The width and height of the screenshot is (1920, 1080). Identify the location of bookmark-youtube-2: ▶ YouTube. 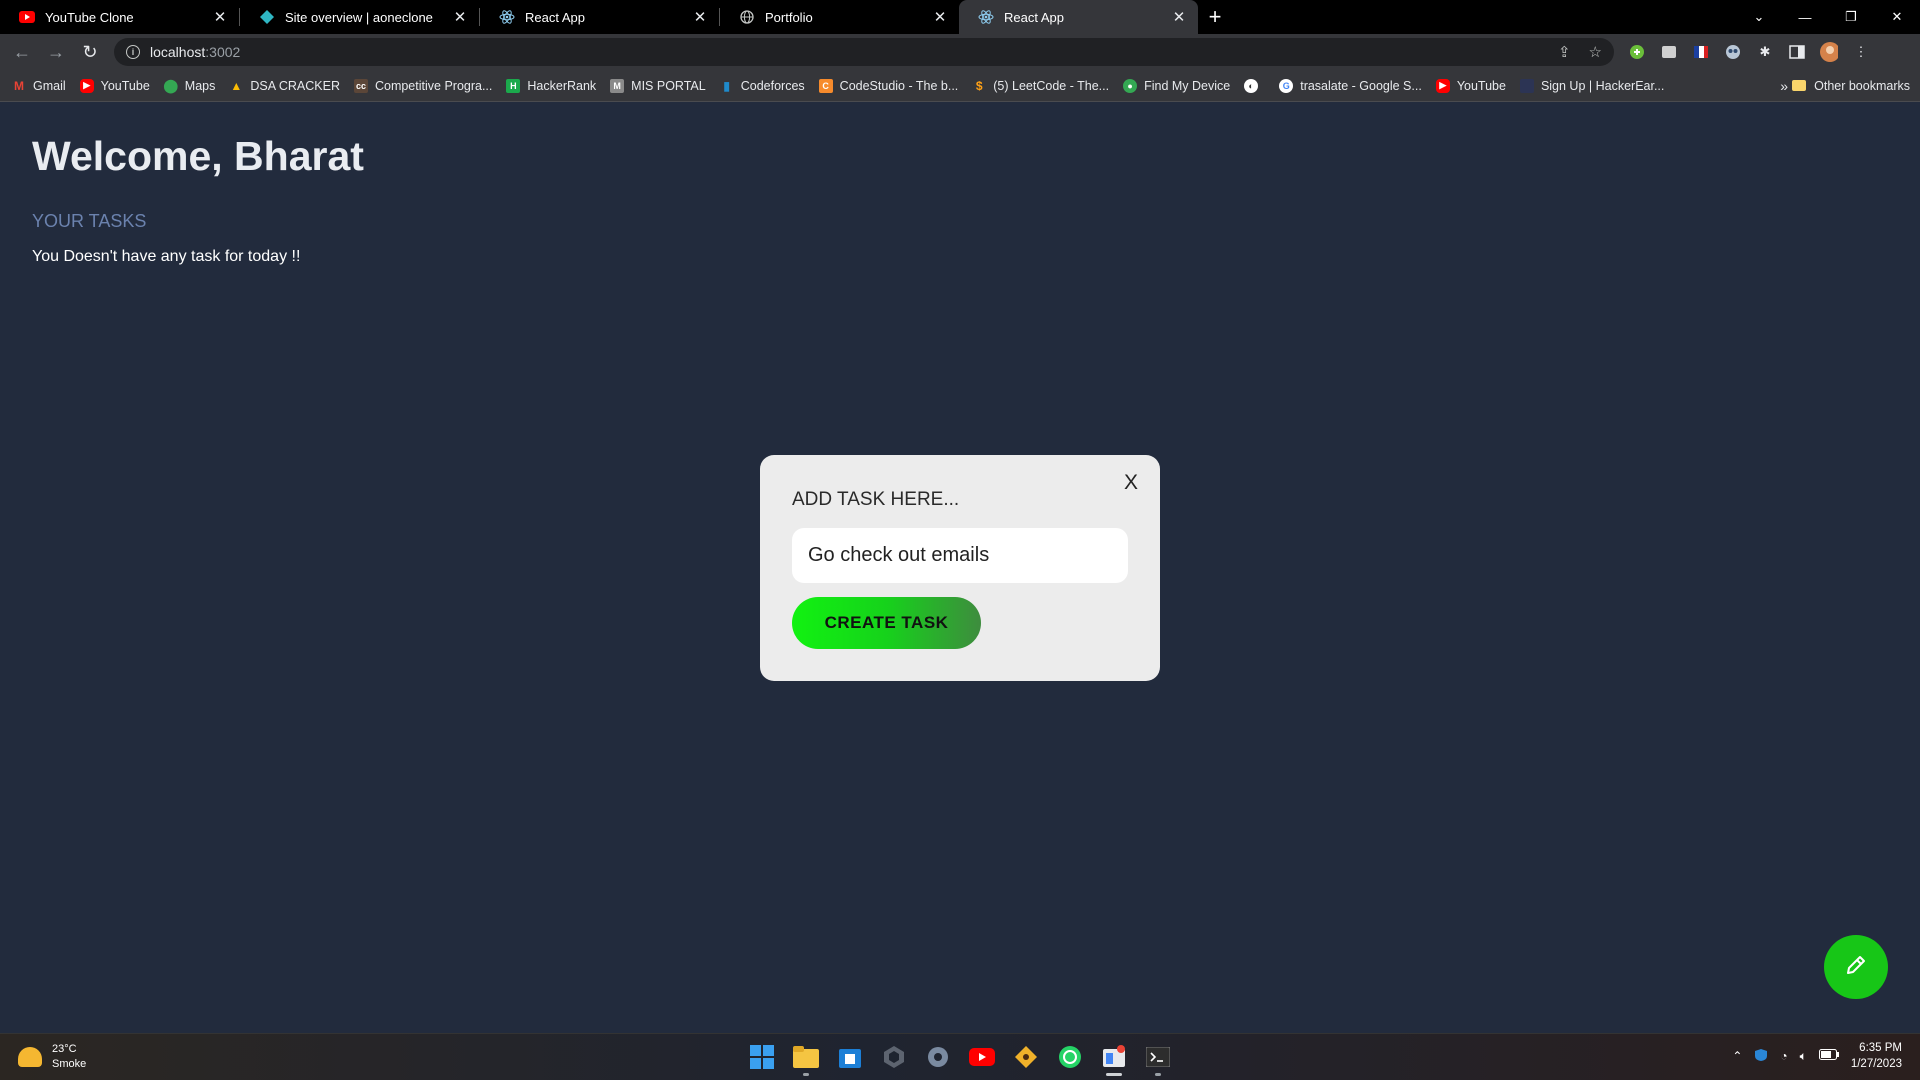
(1470, 85).